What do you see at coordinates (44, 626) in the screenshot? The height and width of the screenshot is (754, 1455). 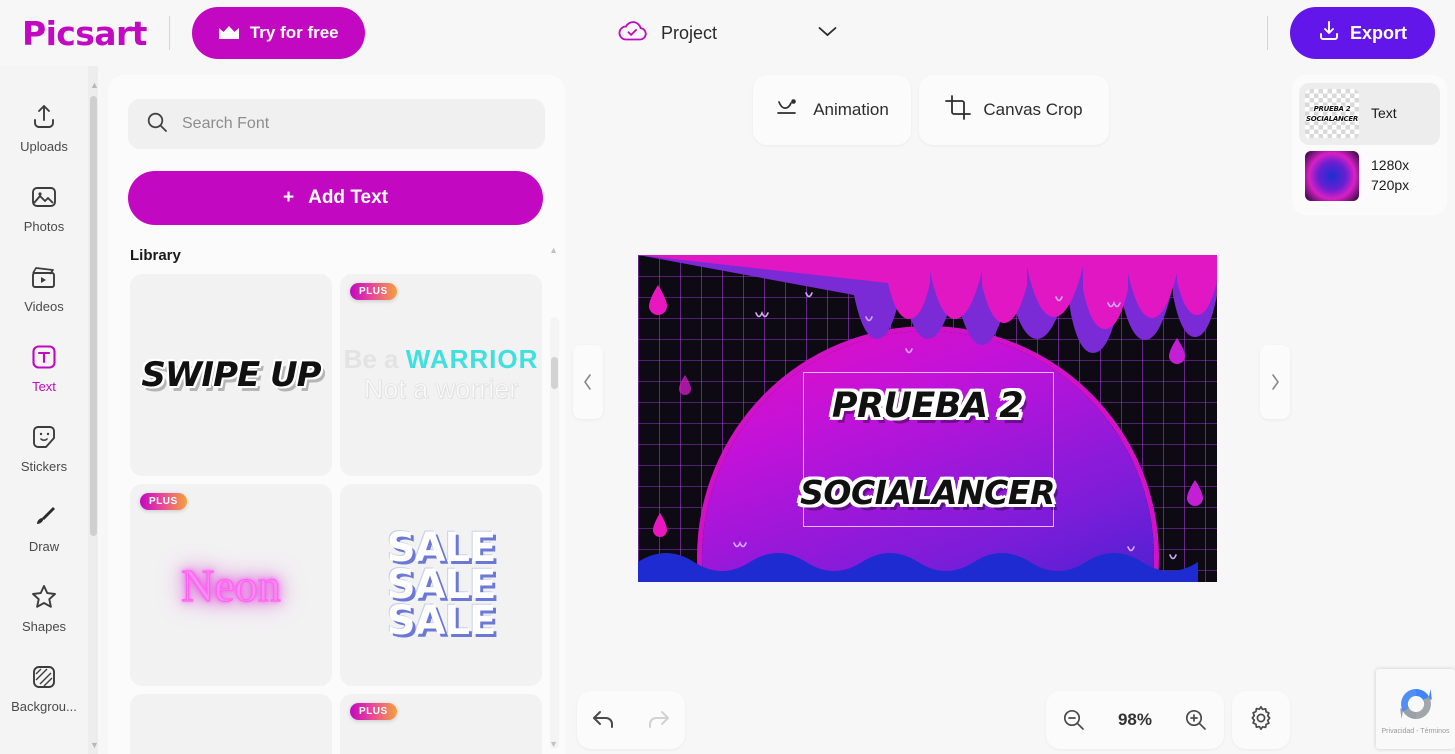 I see `sidebar-label-shapes: Shapes` at bounding box center [44, 626].